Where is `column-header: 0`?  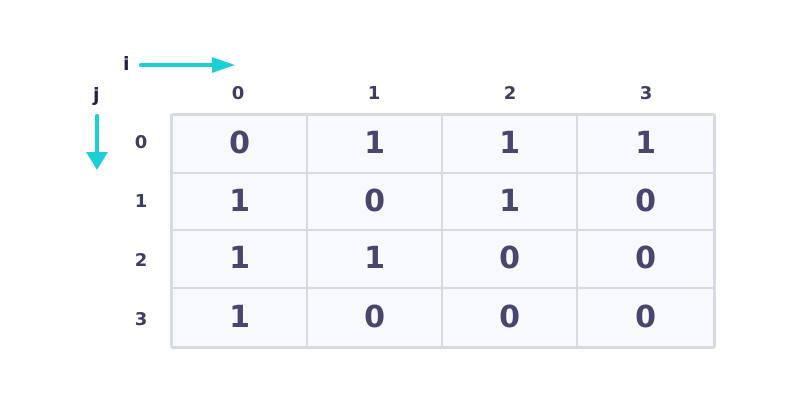 column-header: 0 is located at coordinates (238, 93).